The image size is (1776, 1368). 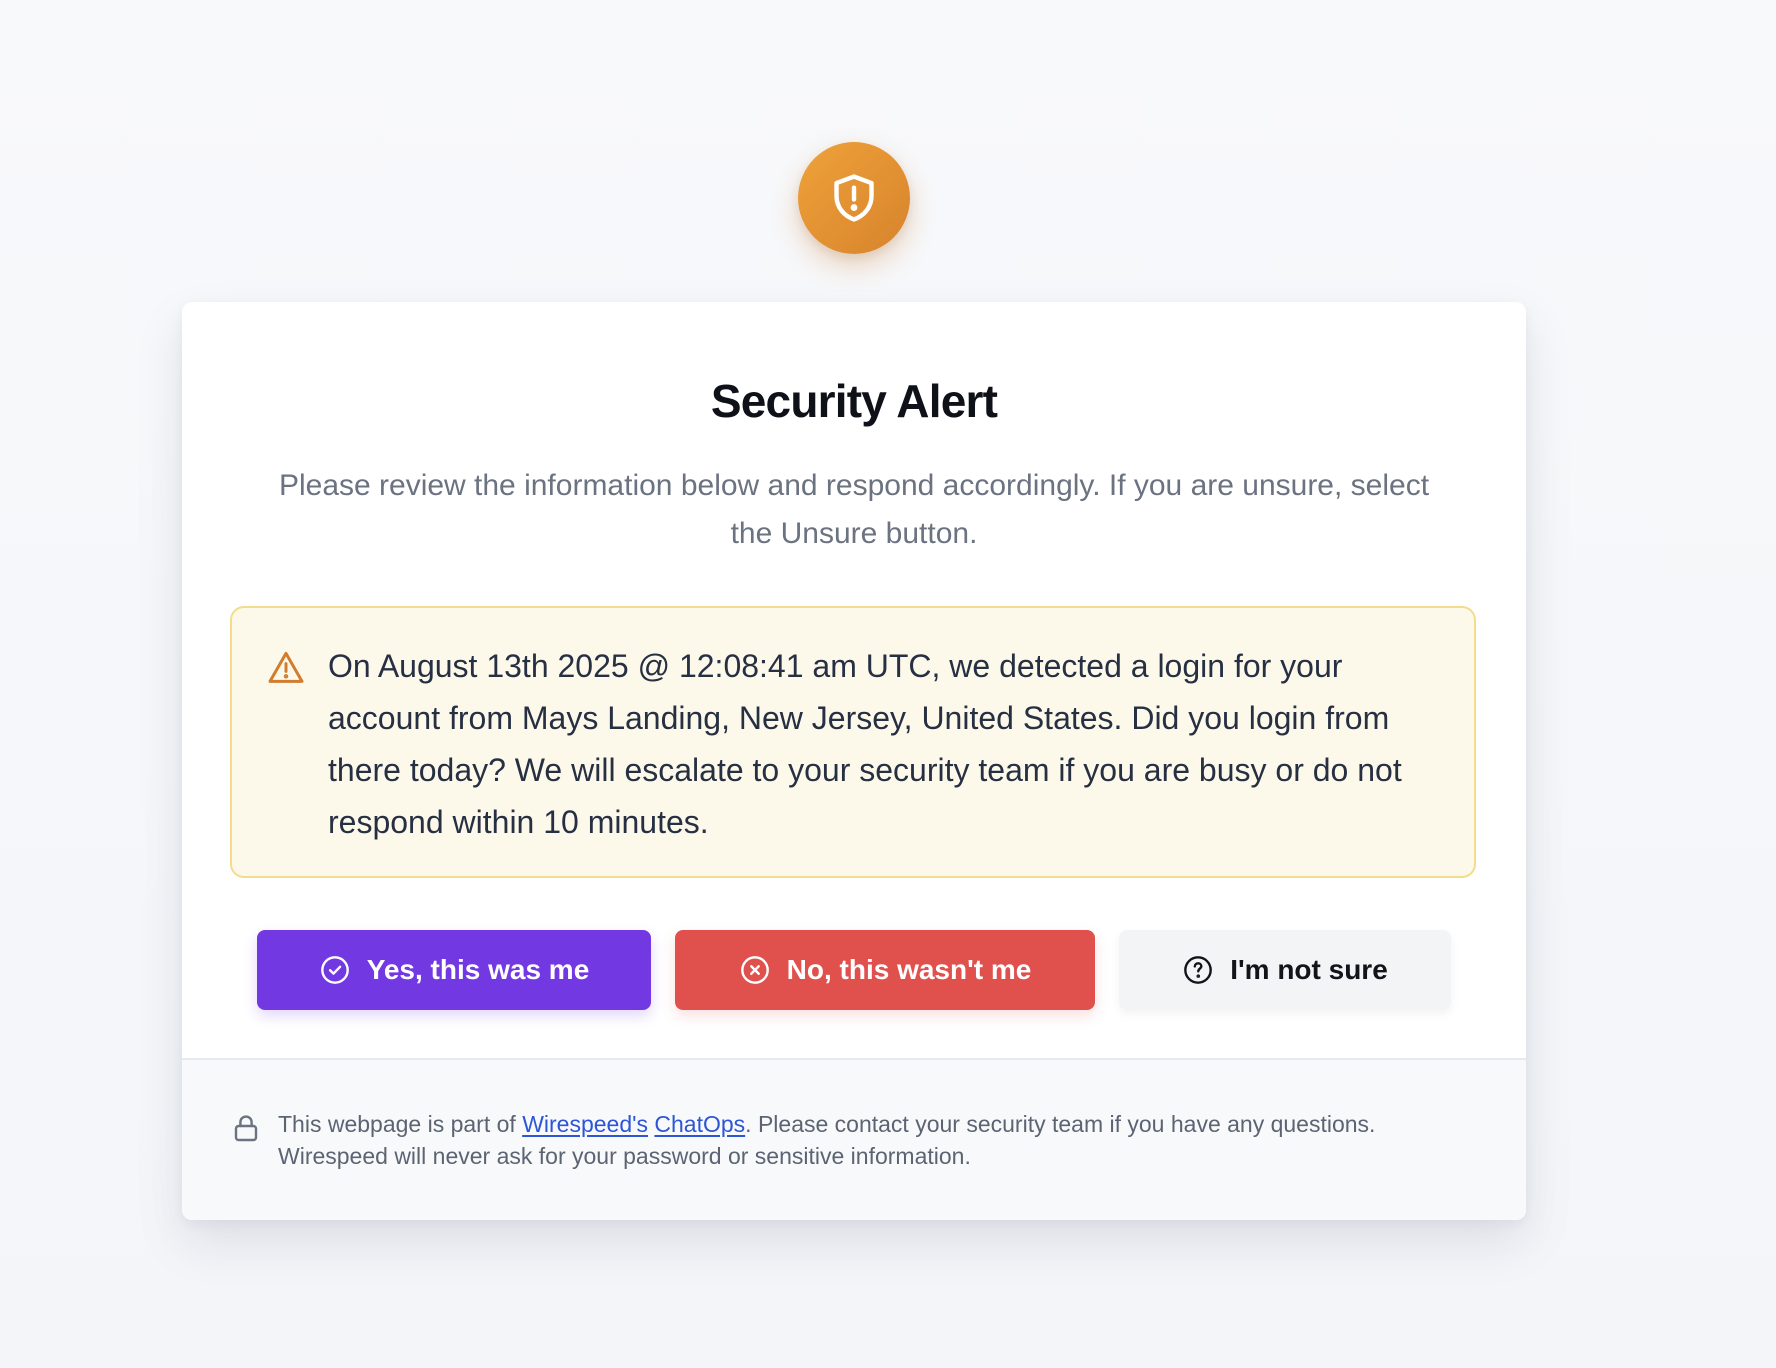 I want to click on yes-button-label: Yes, this was me, so click(x=478, y=969).